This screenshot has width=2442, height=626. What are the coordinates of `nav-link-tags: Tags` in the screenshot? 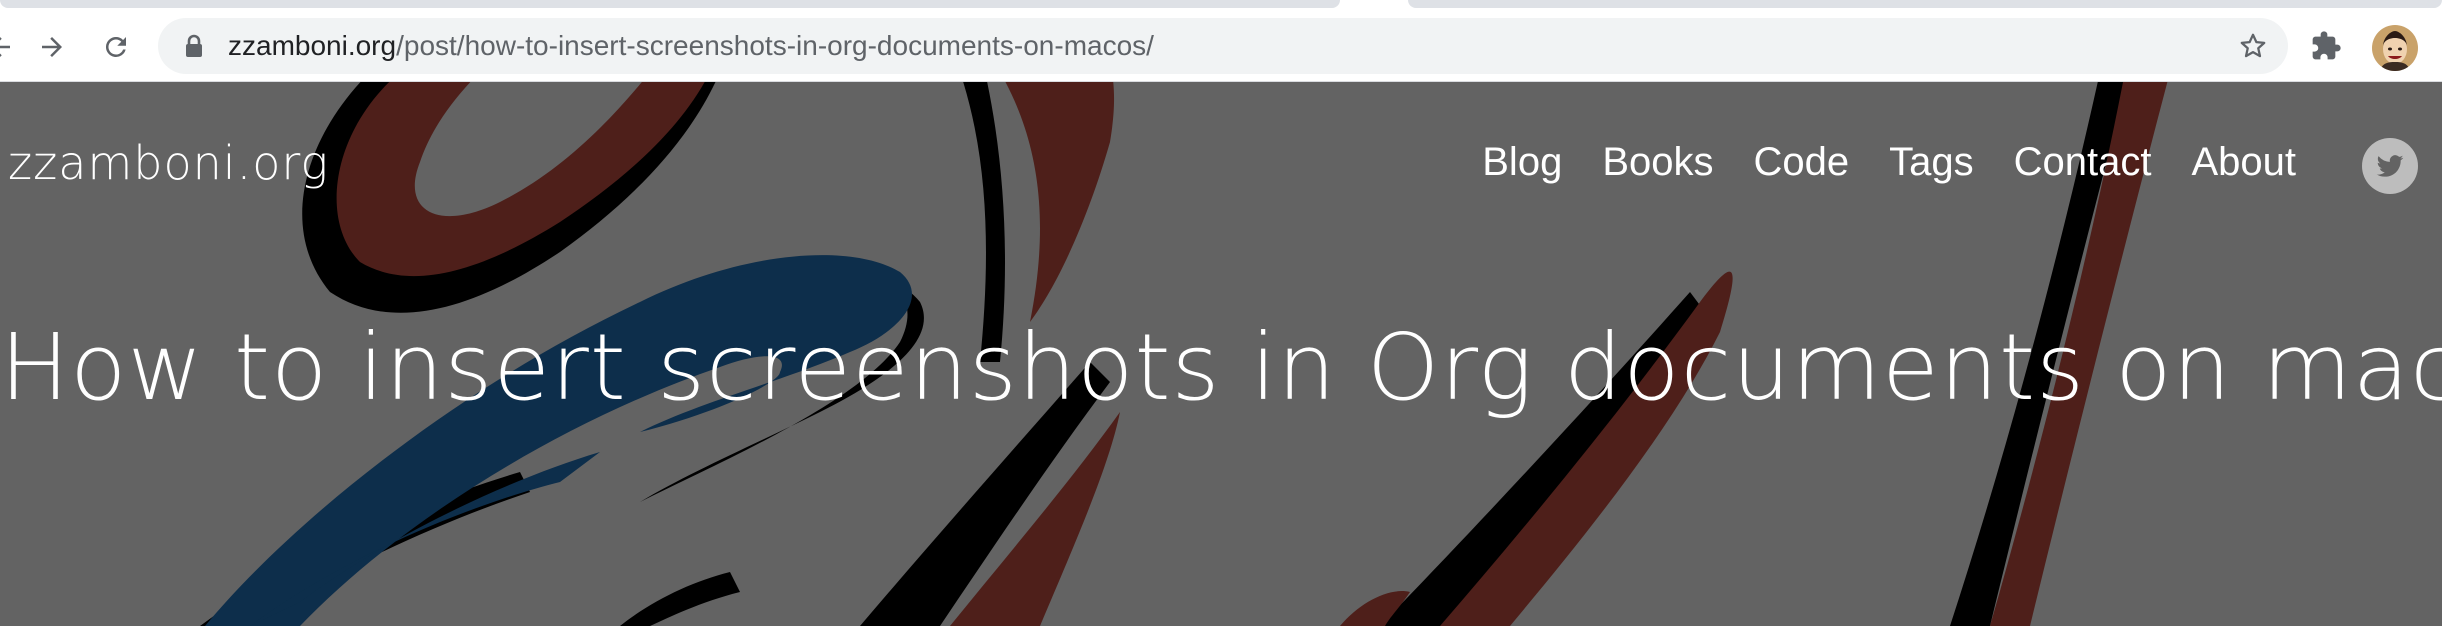 It's located at (1931, 162).